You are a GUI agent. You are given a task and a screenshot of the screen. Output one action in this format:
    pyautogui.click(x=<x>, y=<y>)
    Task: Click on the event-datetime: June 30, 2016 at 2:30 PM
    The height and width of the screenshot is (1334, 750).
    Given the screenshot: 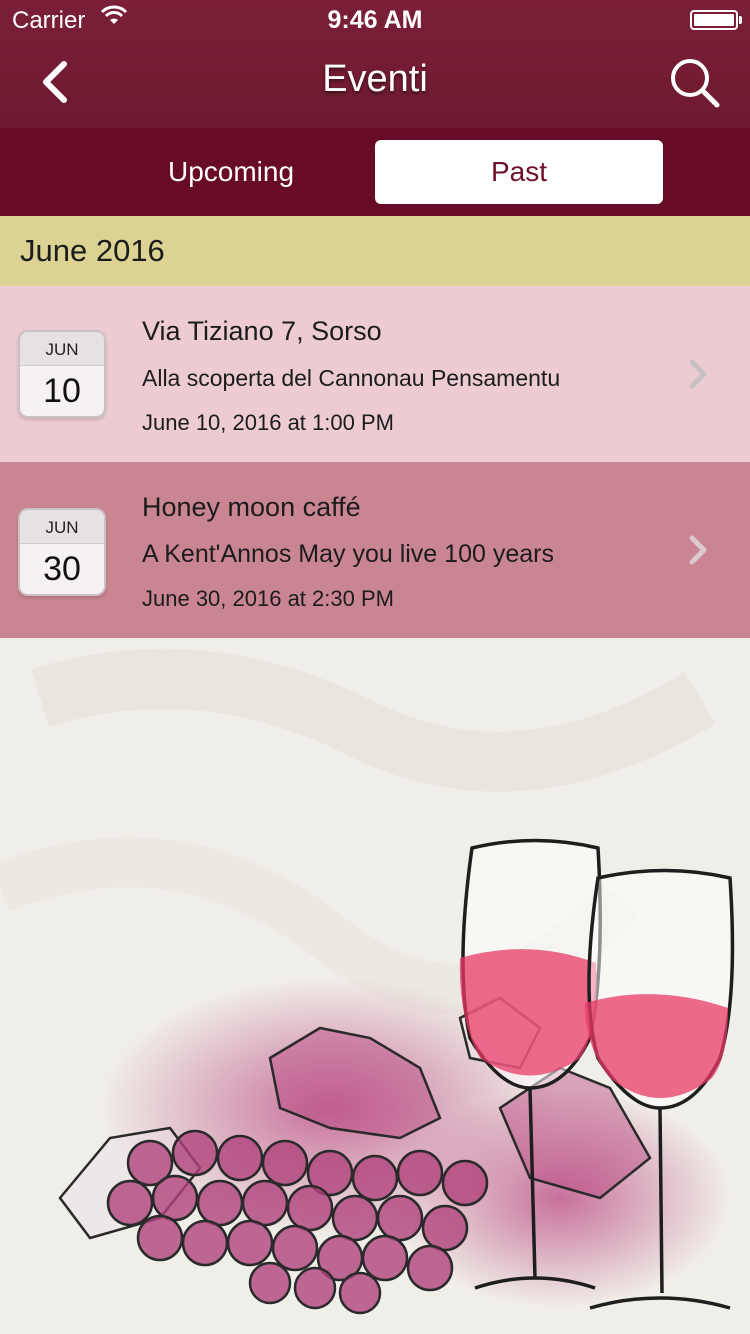 What is the action you would take?
    pyautogui.click(x=268, y=598)
    